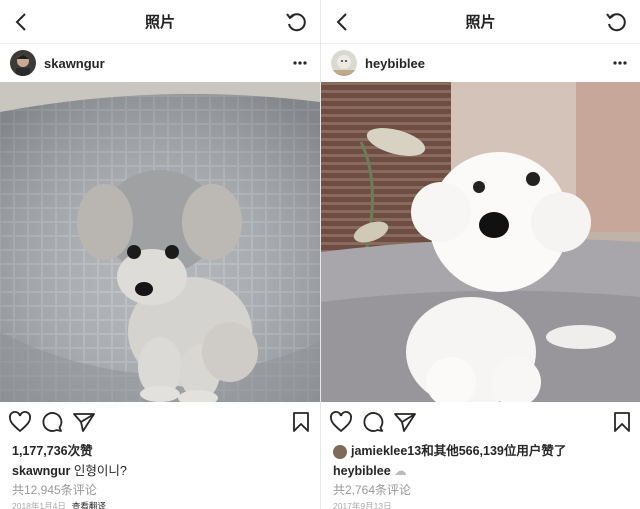 The height and width of the screenshot is (509, 640). What do you see at coordinates (480, 471) in the screenshot?
I see `caption: heybiblee ☁` at bounding box center [480, 471].